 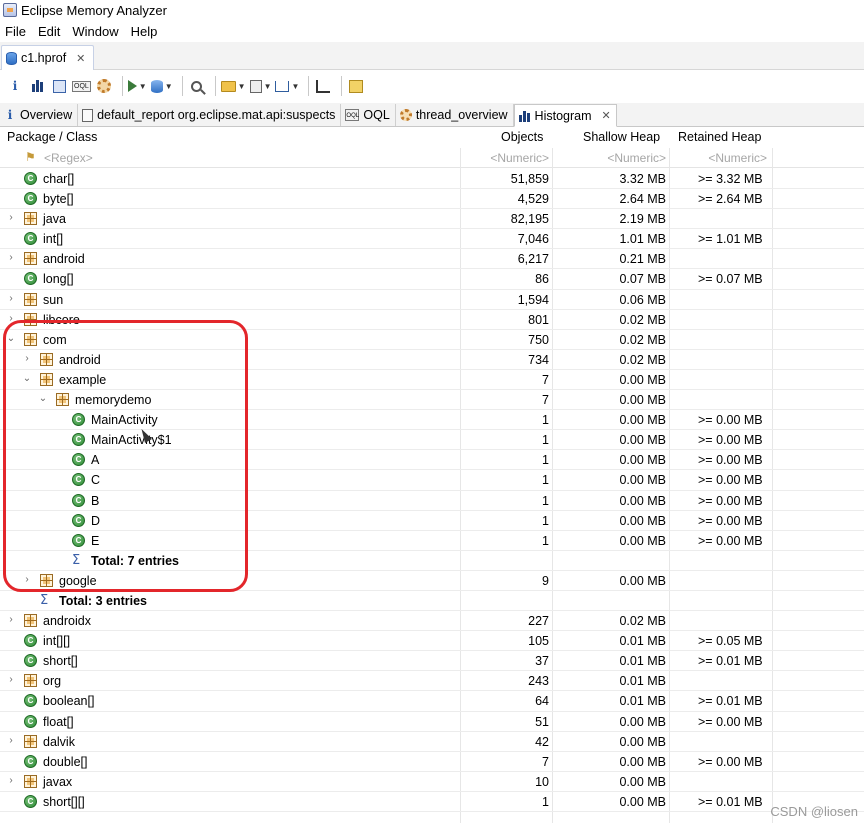 I want to click on tab-oql: OQL OQL, so click(x=368, y=115).